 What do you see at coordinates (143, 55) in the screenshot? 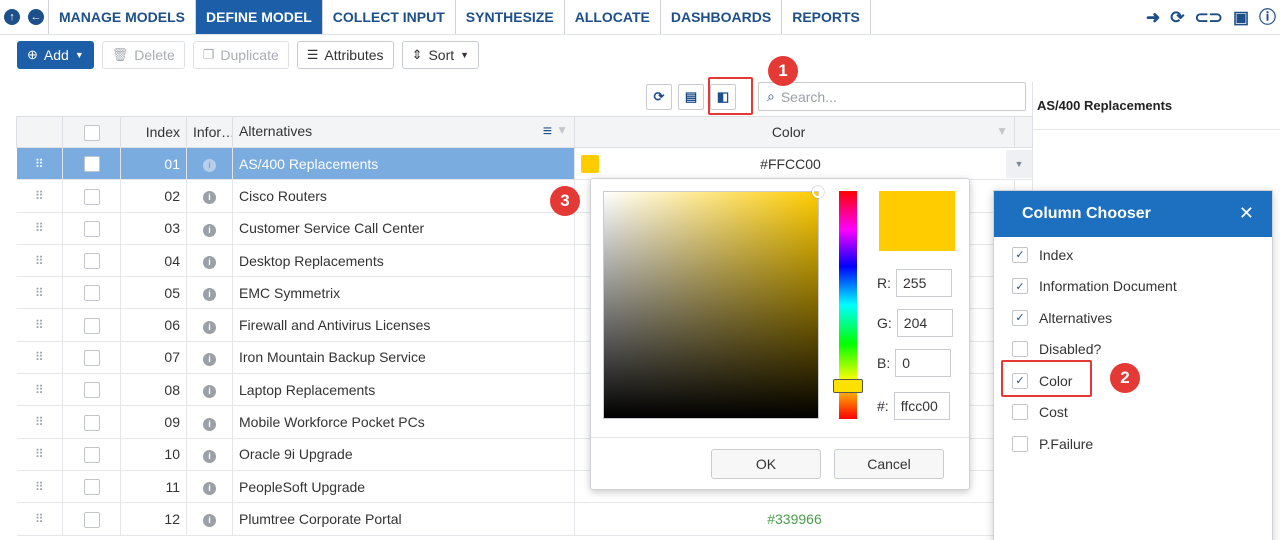
I see `delete-button: 🗑 Delete` at bounding box center [143, 55].